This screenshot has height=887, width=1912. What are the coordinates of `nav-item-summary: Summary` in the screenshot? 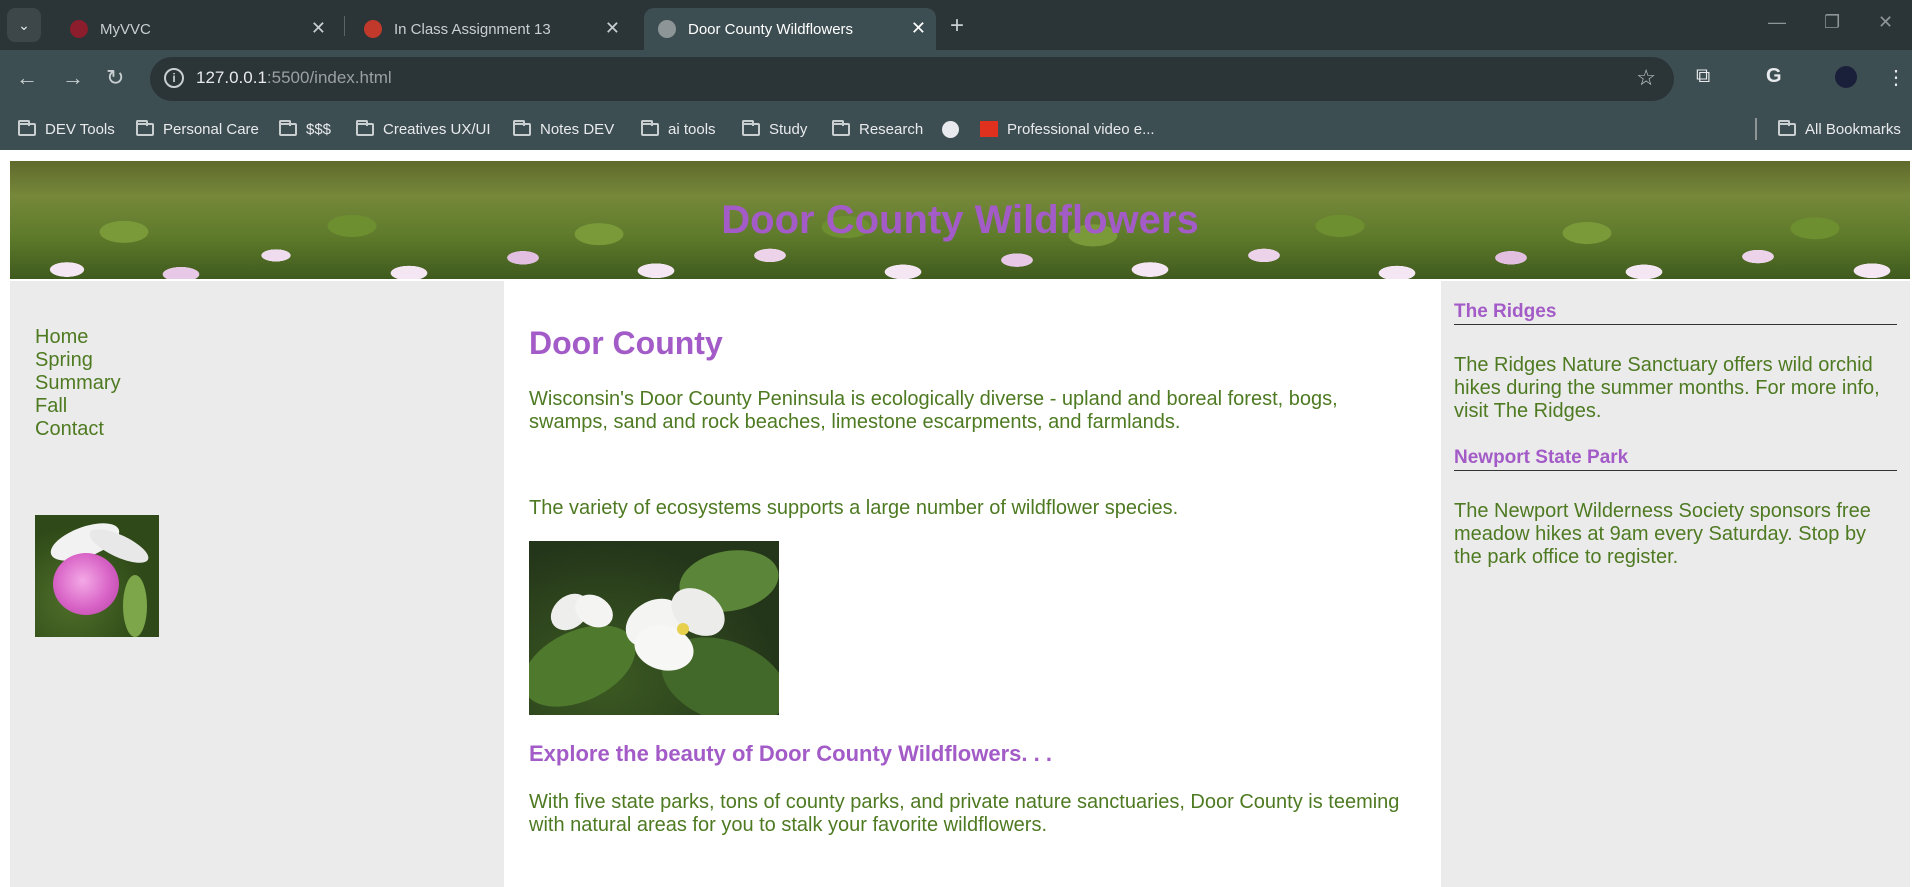 It's located at (78, 383).